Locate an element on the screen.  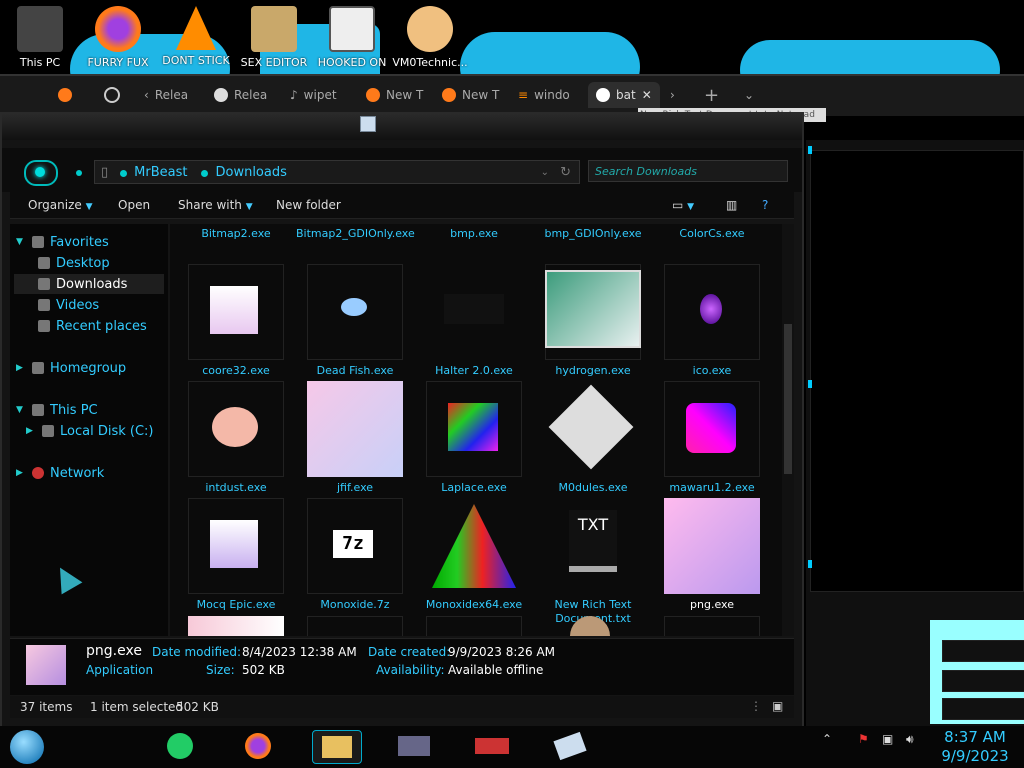
search-input: Search Downloads is located at coordinates (688, 171).